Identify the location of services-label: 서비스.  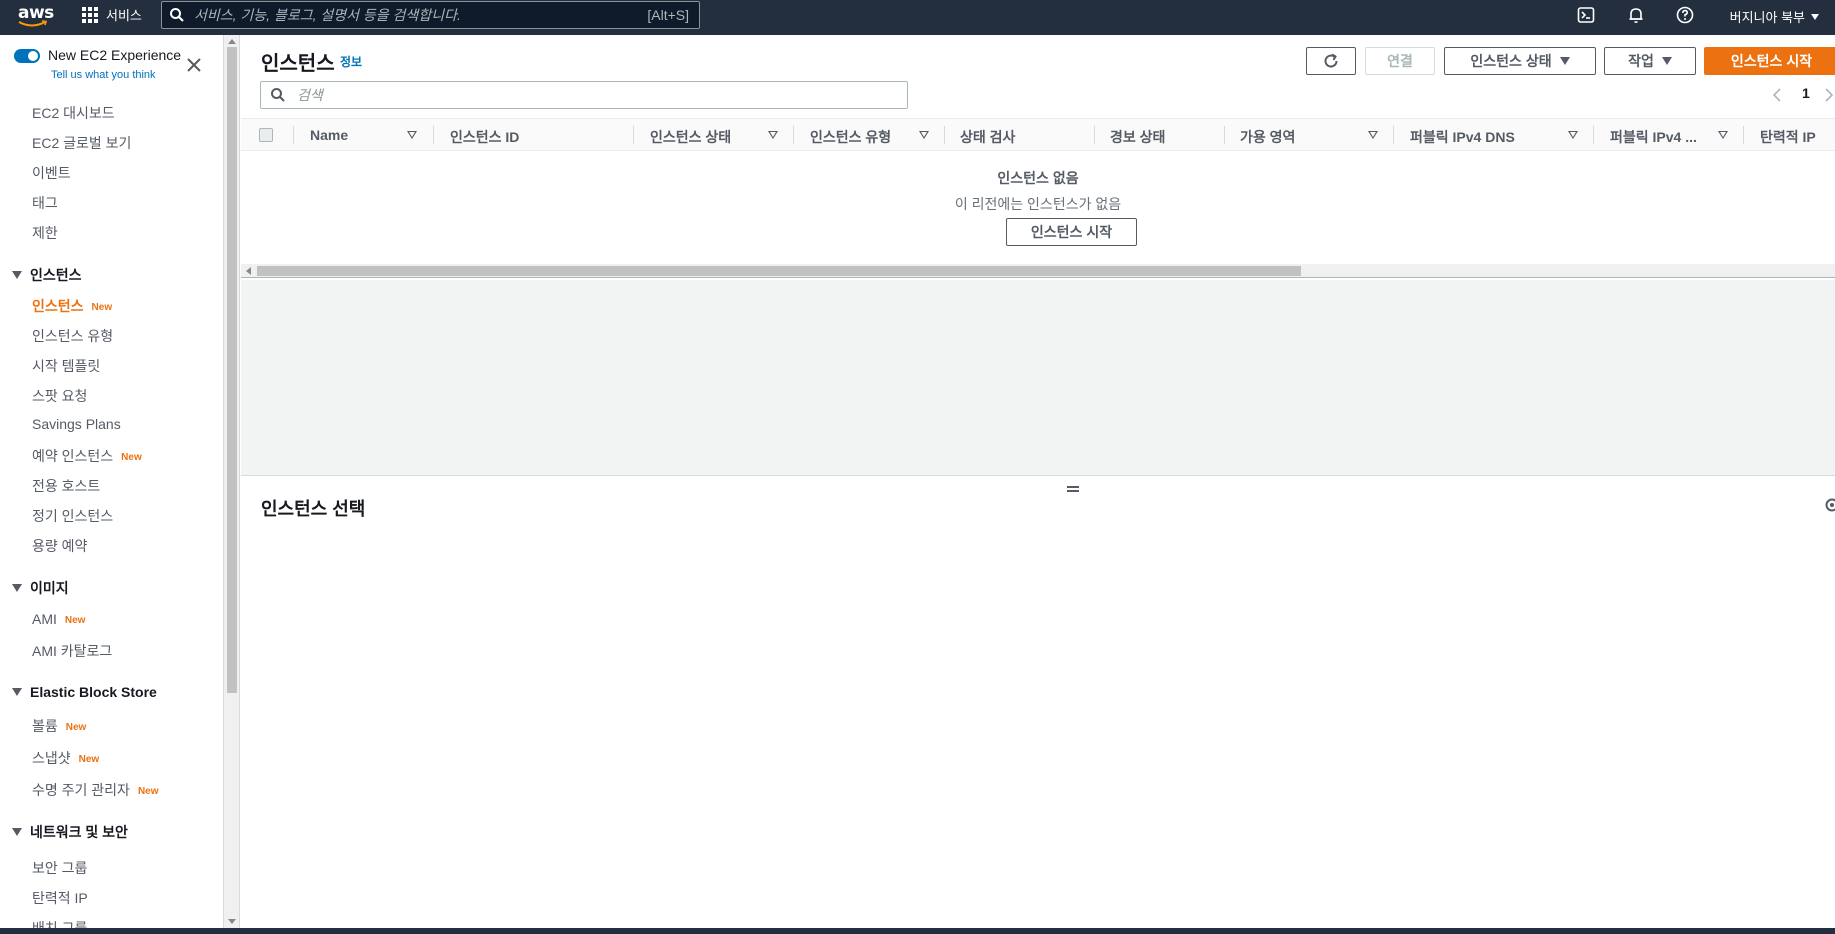
(124, 15).